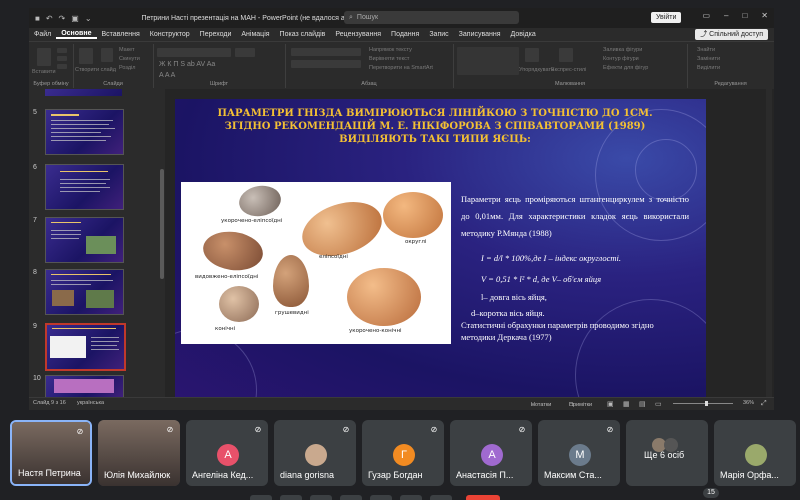 This screenshot has width=800, height=500. Describe the element at coordinates (219, 66) in the screenshot. I see `ribbon-group-font: Ж К П S ab AV Aa A A A Шрифт` at that location.